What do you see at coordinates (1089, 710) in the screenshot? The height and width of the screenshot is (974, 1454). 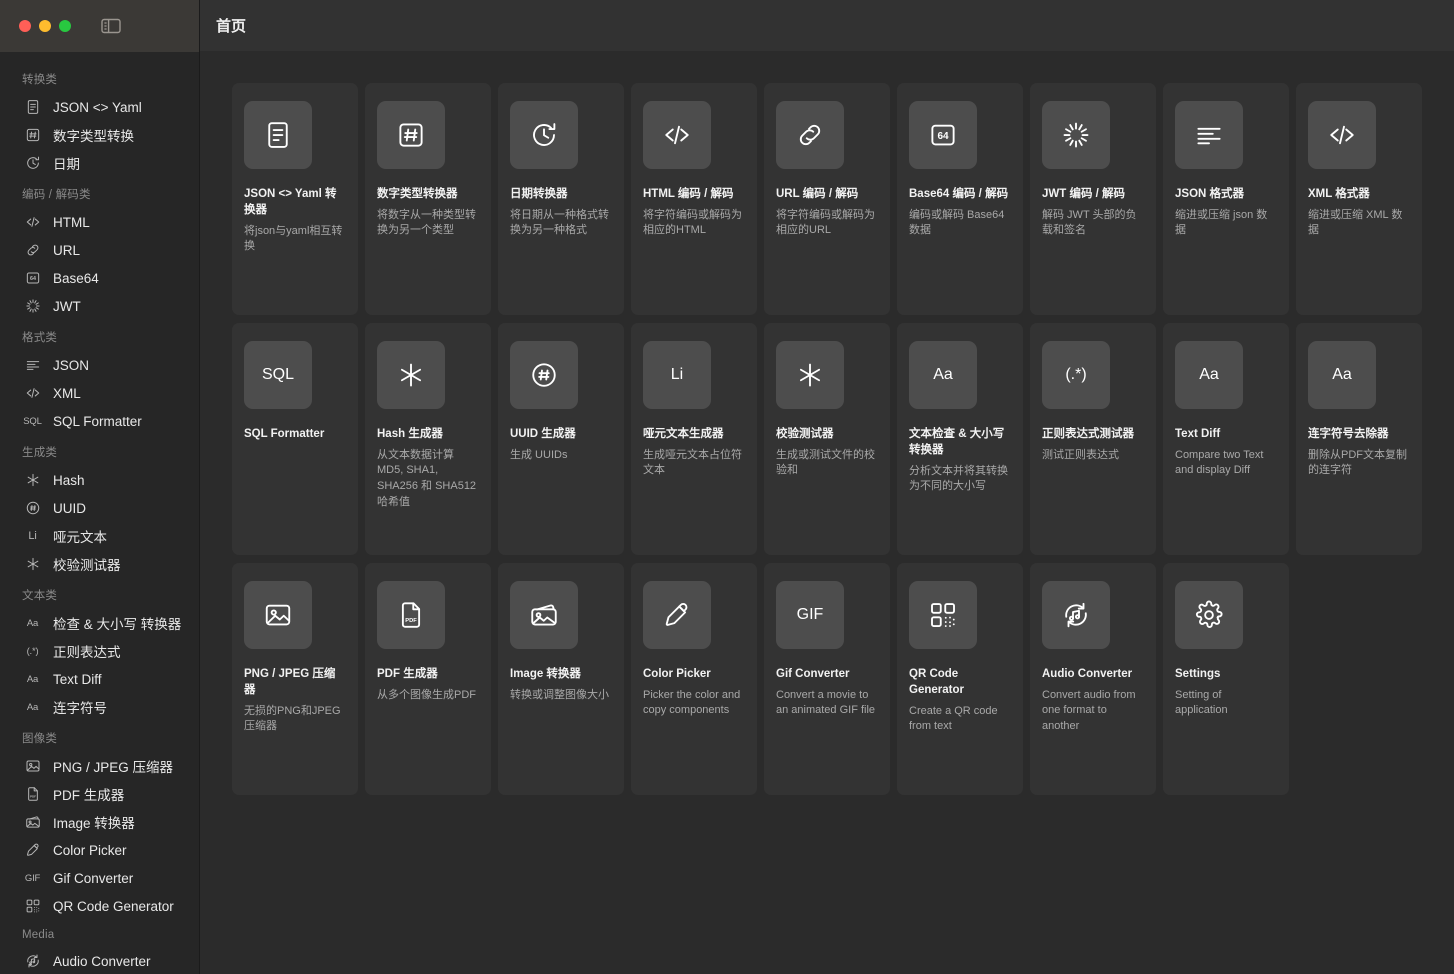 I see `tool-card-description: Convert audio from one format to another` at bounding box center [1089, 710].